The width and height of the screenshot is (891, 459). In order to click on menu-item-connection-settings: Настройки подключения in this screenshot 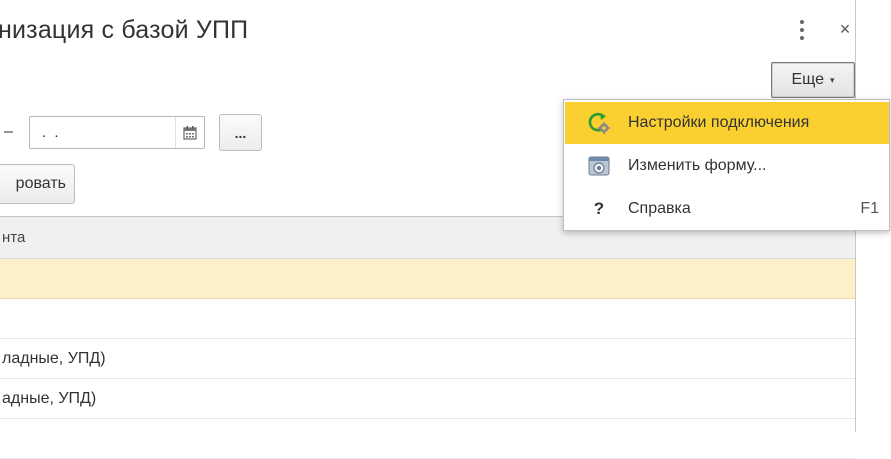, I will do `click(727, 123)`.